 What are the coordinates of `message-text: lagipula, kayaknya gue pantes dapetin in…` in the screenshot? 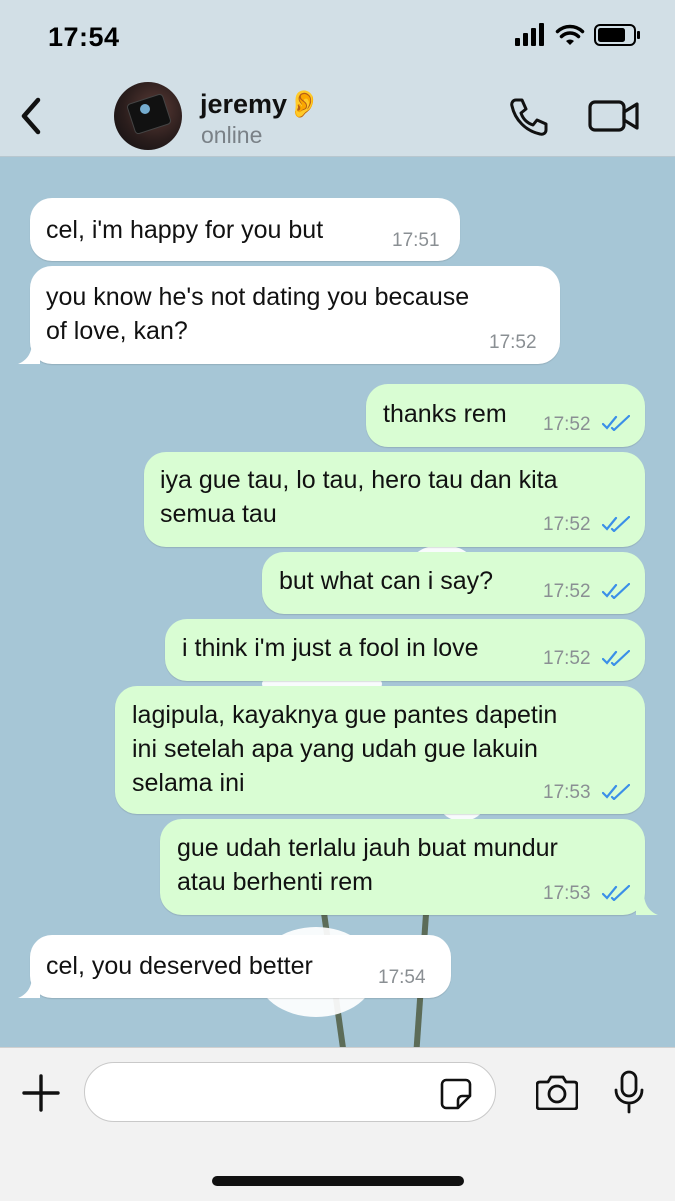 It's located at (345, 749).